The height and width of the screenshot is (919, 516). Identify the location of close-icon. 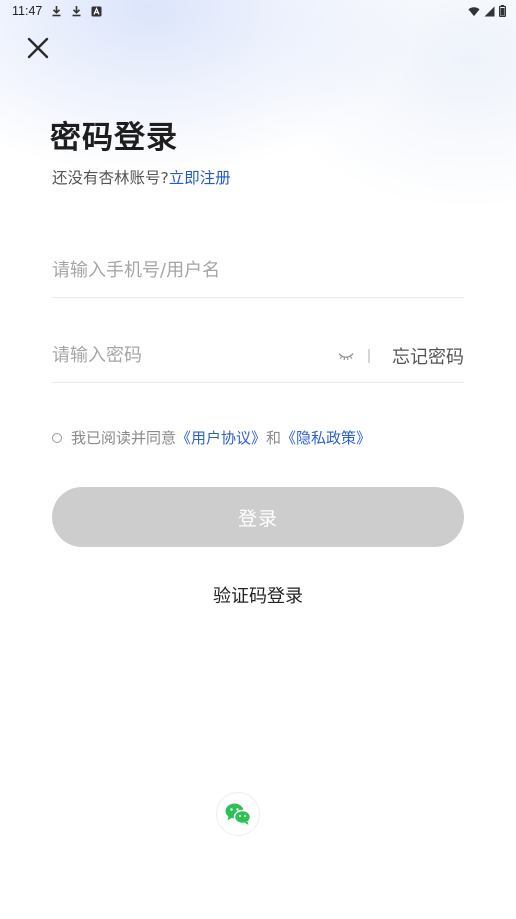
(38, 48).